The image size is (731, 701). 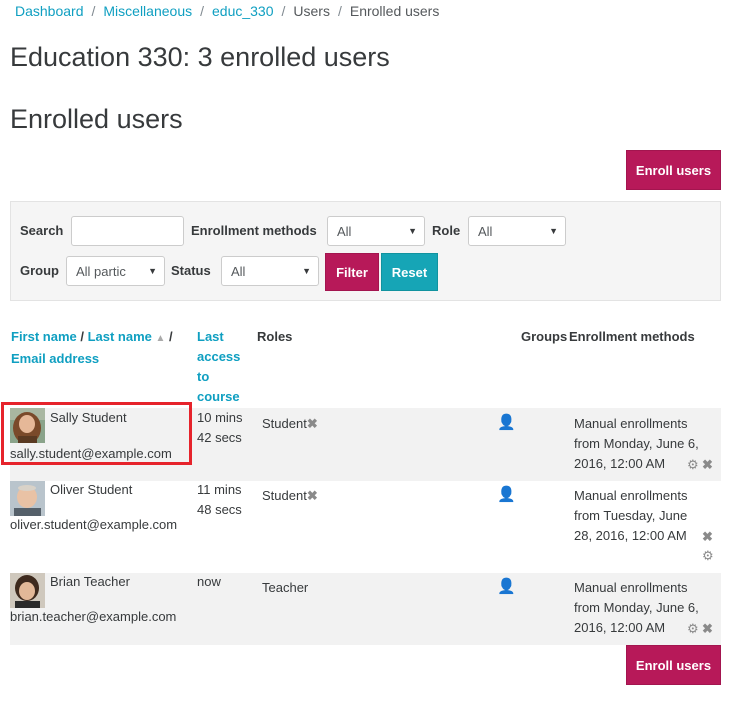 I want to click on enrollment-methods-label: Enrollment methods, so click(x=254, y=230).